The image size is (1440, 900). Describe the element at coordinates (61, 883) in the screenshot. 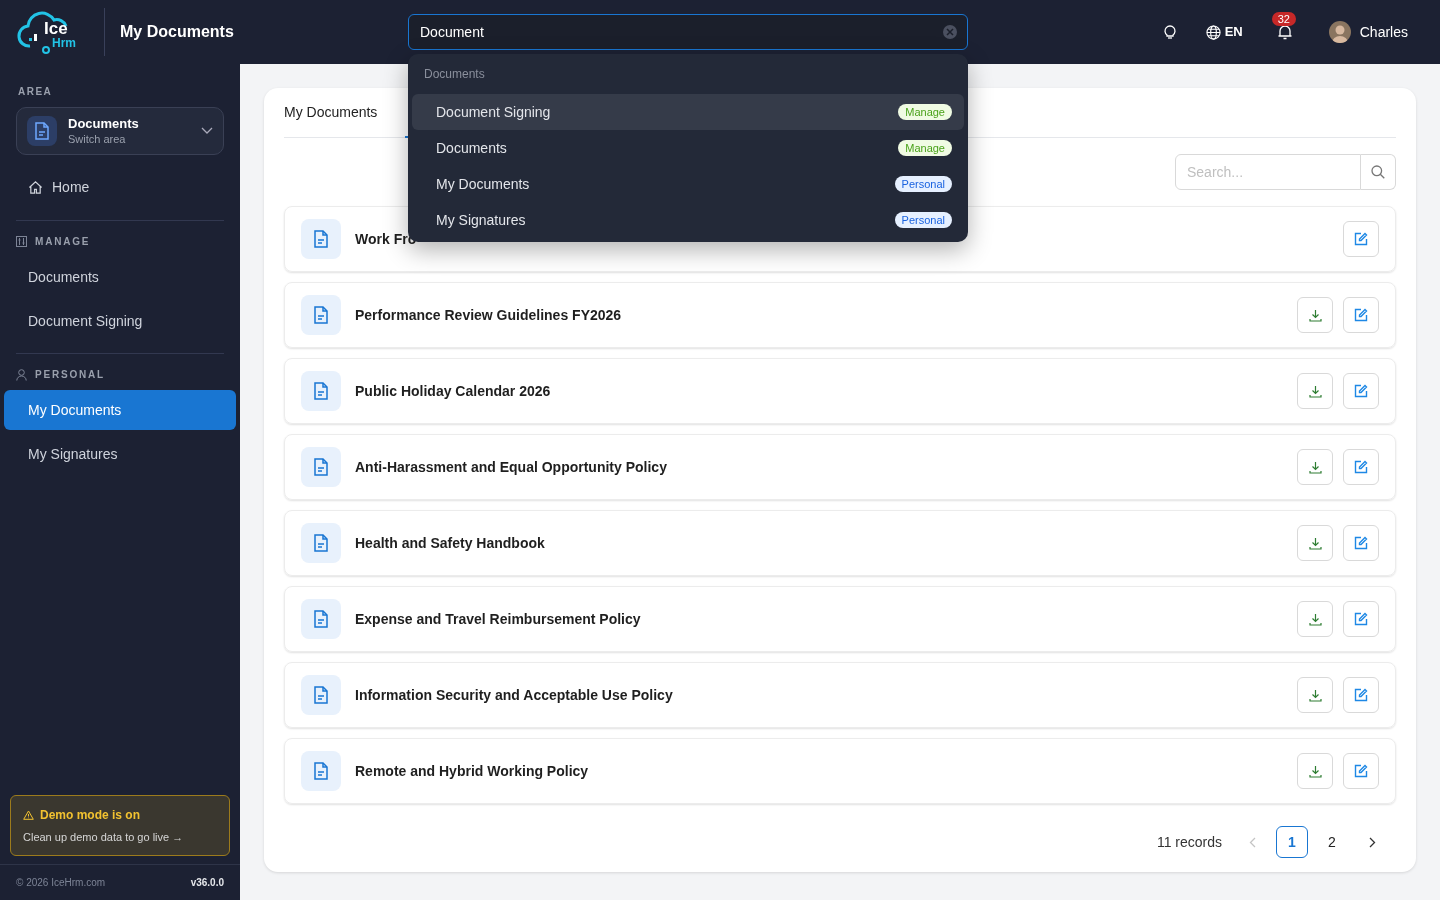

I see `copyright-text: © 2026 IceHrm.com` at that location.